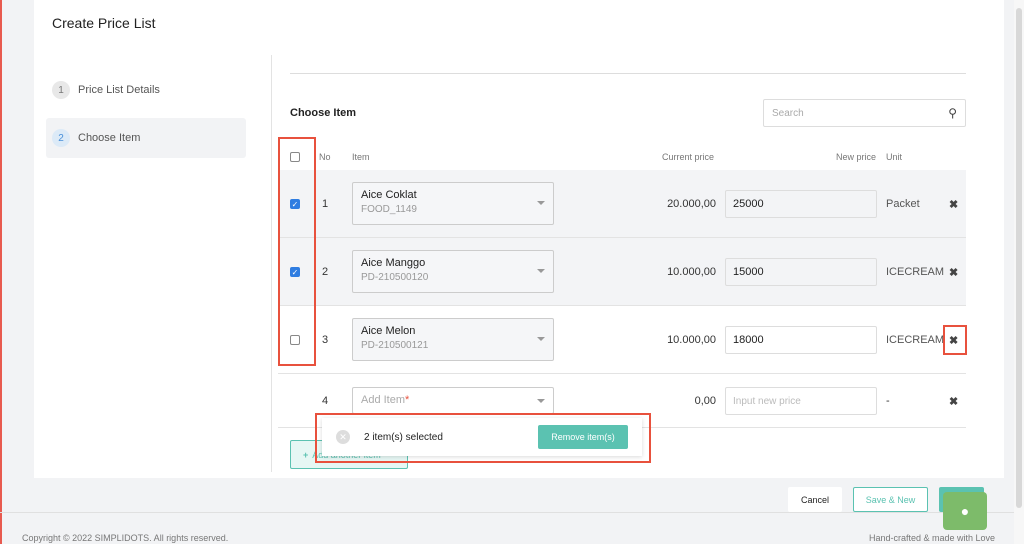 The image size is (1024, 544). I want to click on edge-line, so click(1, 272).